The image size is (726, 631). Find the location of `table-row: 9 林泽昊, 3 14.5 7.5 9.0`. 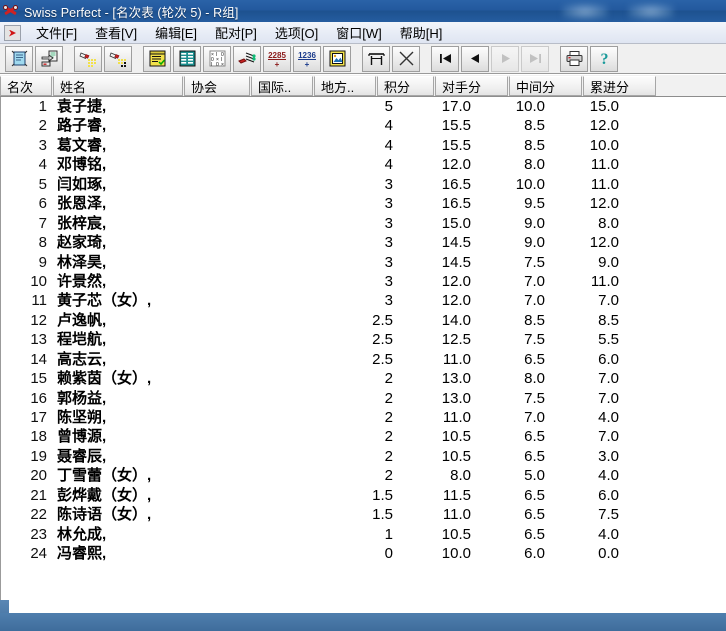

table-row: 9 林泽昊, 3 14.5 7.5 9.0 is located at coordinates (363, 262).